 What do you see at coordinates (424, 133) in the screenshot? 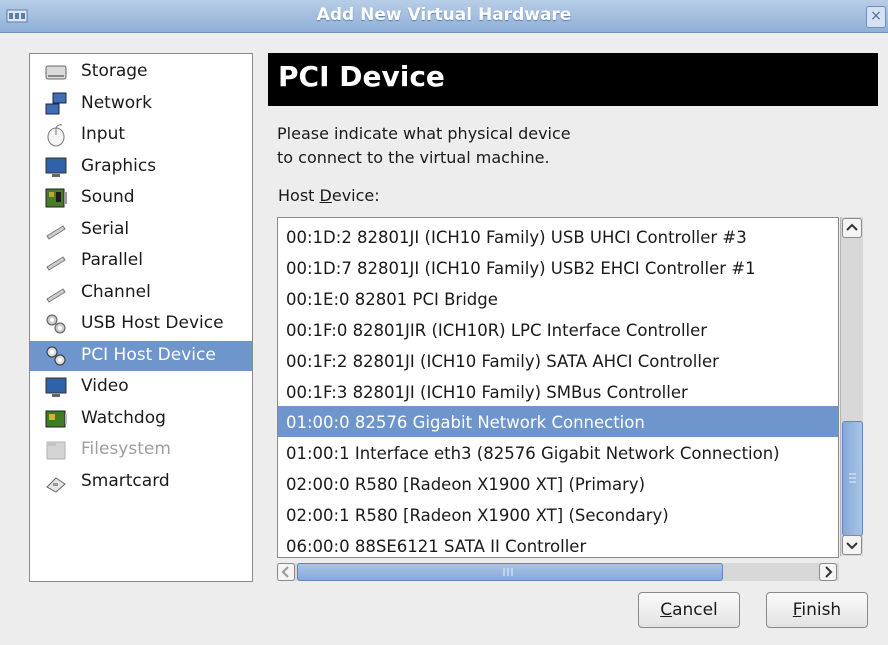
I see `description-line-1: Please indicate what physical device` at bounding box center [424, 133].